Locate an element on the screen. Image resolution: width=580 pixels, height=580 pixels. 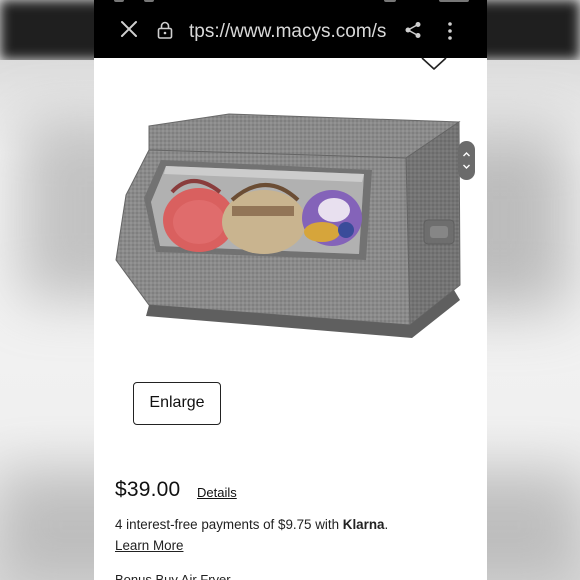
share-icon is located at coordinates (413, 30).